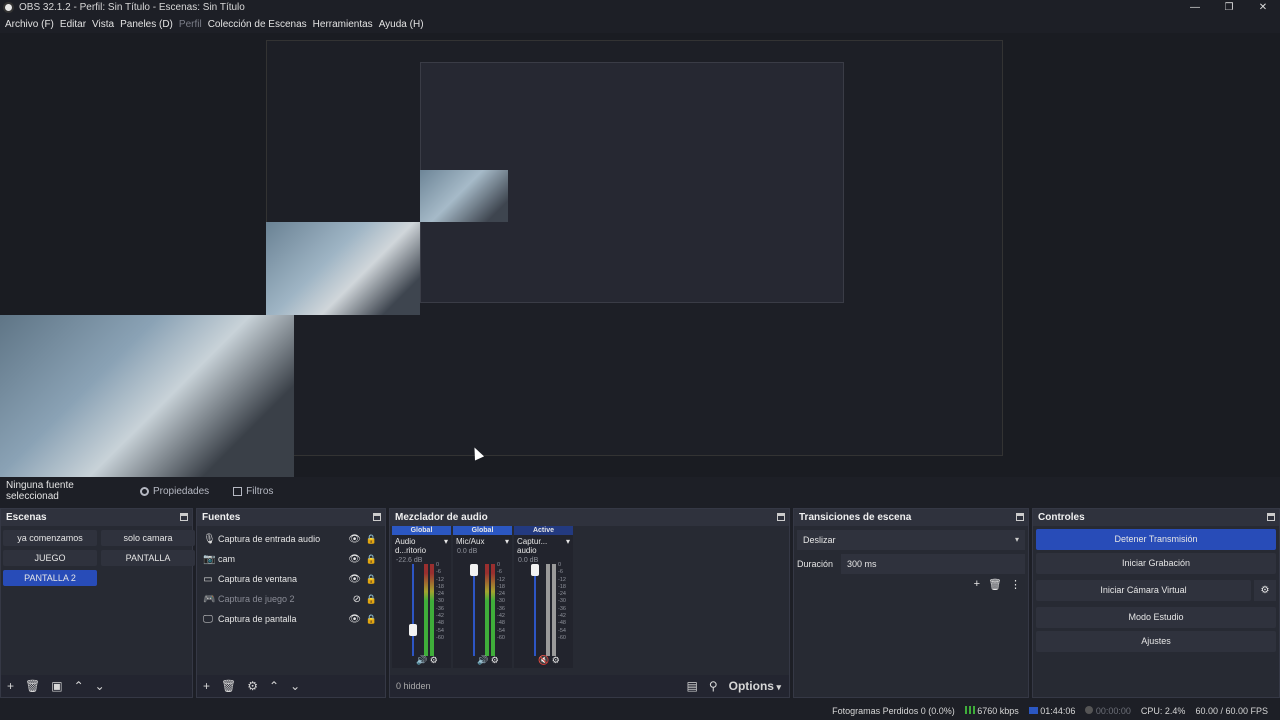 The height and width of the screenshot is (720, 1280). Describe the element at coordinates (1015, 584) in the screenshot. I see `more-icon: ⋮` at that location.